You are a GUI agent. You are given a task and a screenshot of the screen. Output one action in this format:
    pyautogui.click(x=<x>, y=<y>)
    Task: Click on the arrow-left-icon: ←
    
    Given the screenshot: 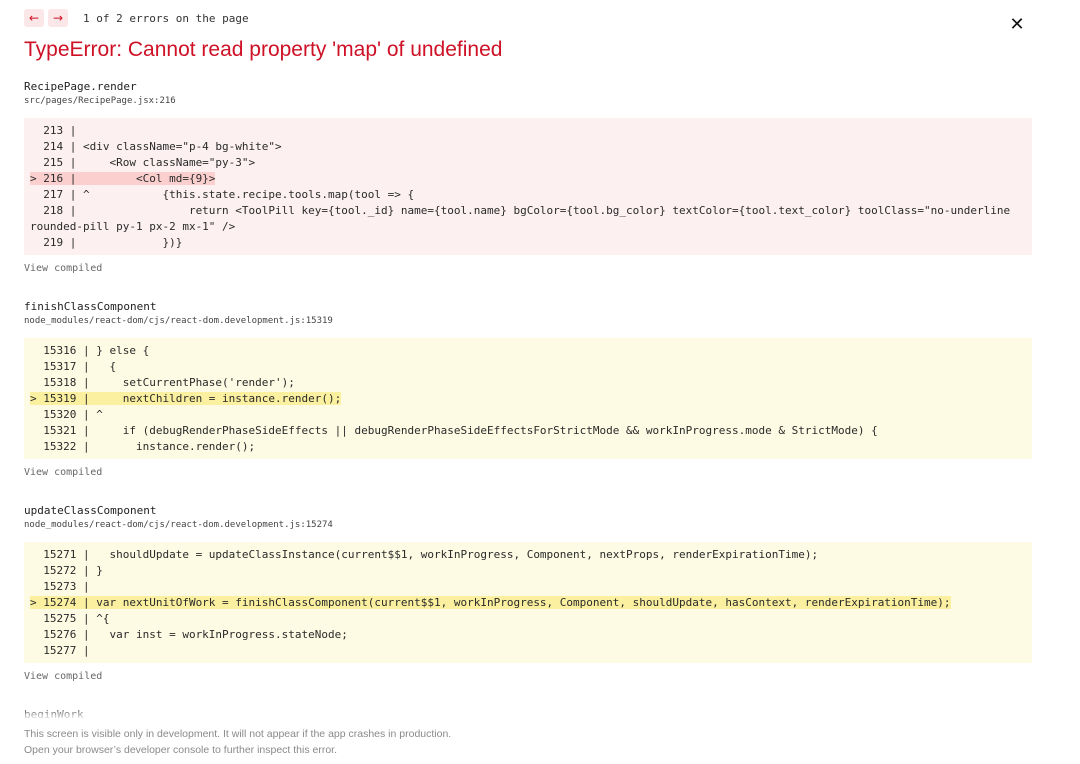 What is the action you would take?
    pyautogui.click(x=34, y=18)
    